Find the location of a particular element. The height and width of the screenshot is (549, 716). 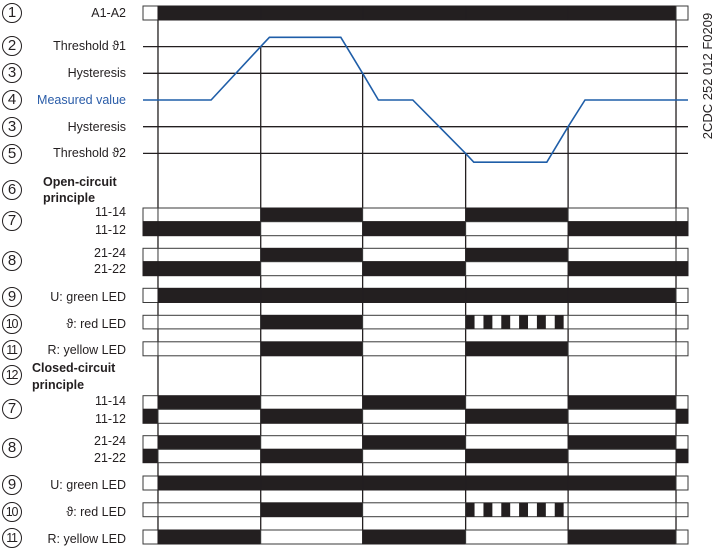

open-11-12-segment-6-on is located at coordinates (682, 229).